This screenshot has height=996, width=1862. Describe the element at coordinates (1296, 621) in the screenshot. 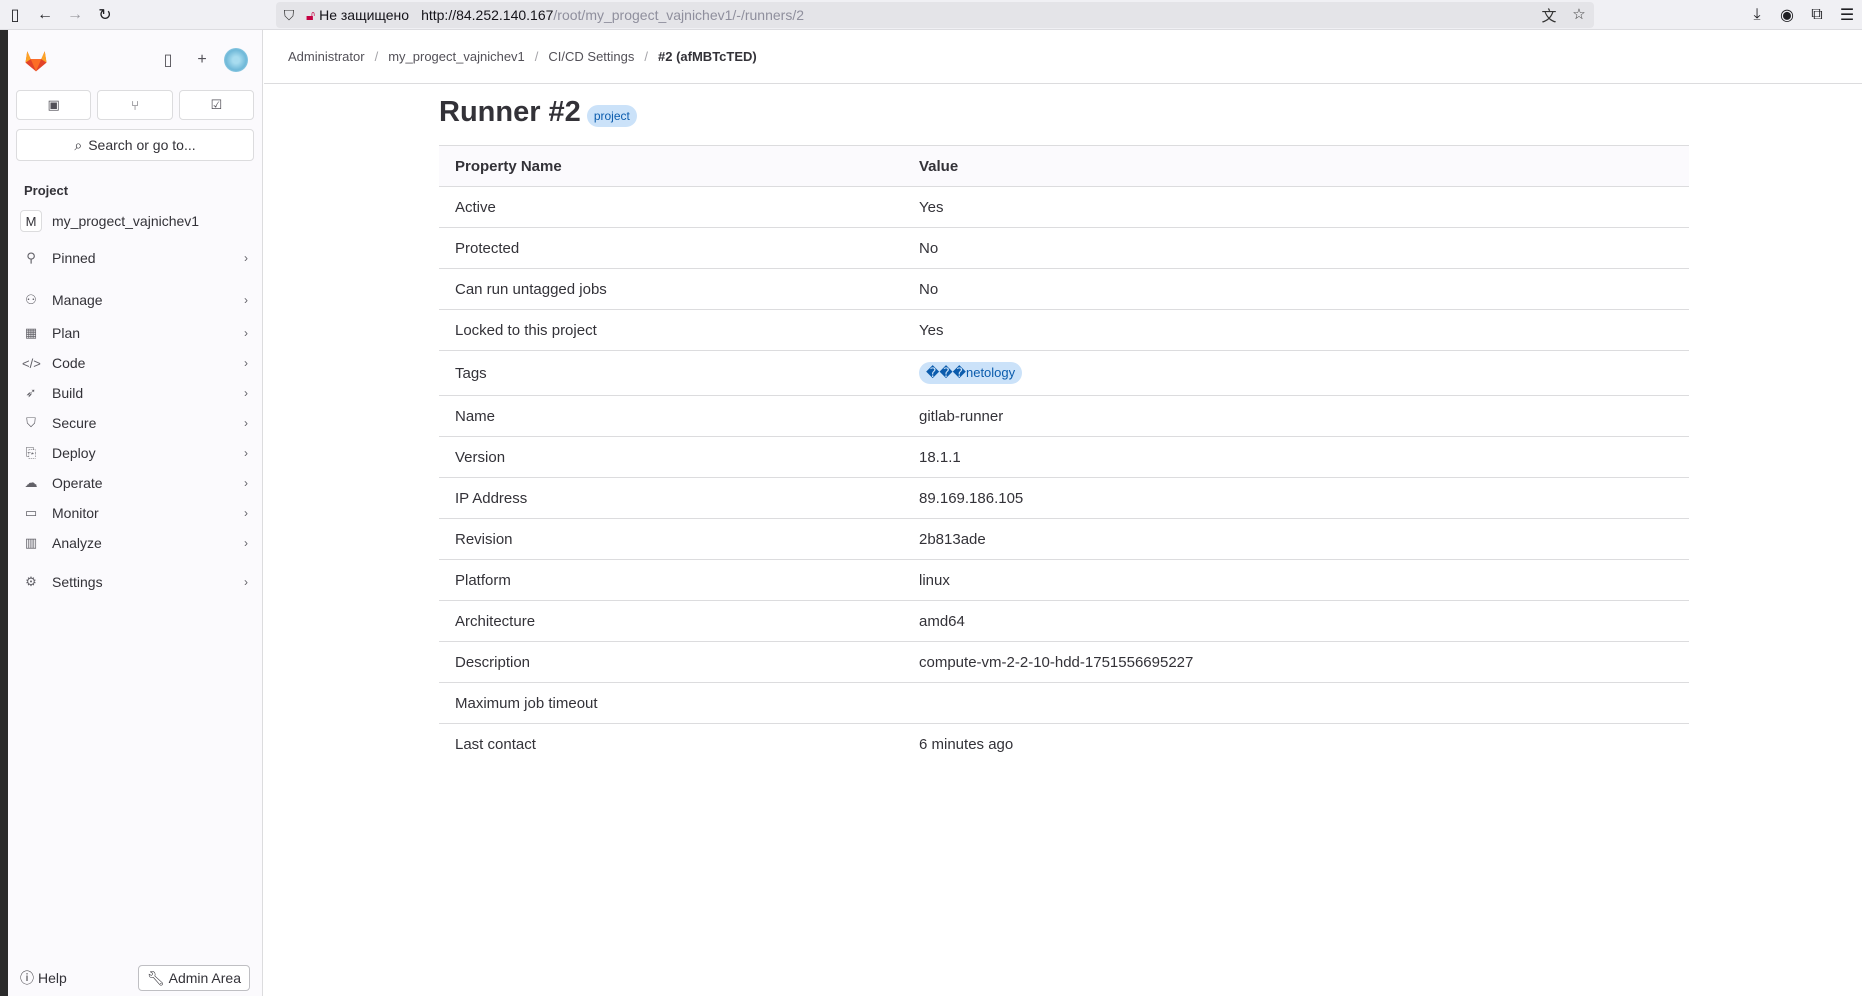

I see `property-value: amd64` at that location.